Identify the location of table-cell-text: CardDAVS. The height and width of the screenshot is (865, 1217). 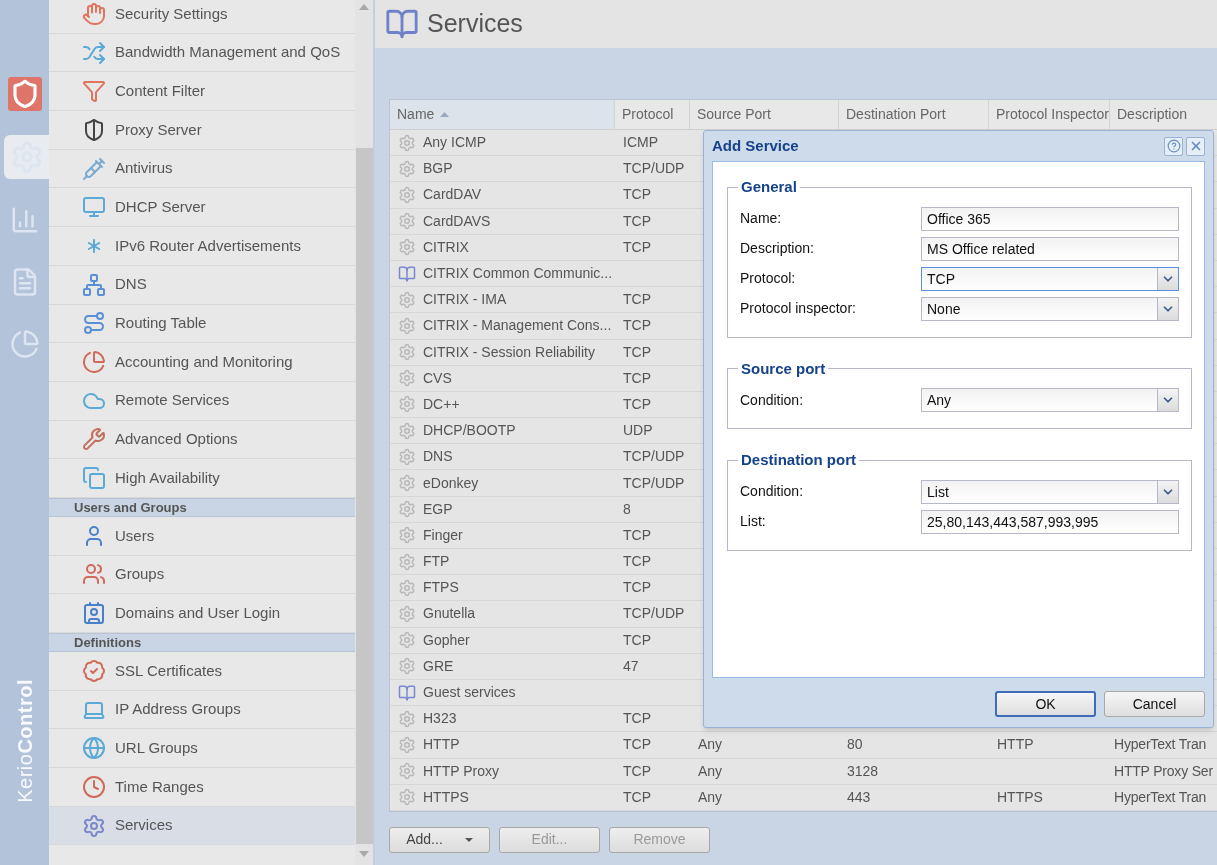
(457, 221).